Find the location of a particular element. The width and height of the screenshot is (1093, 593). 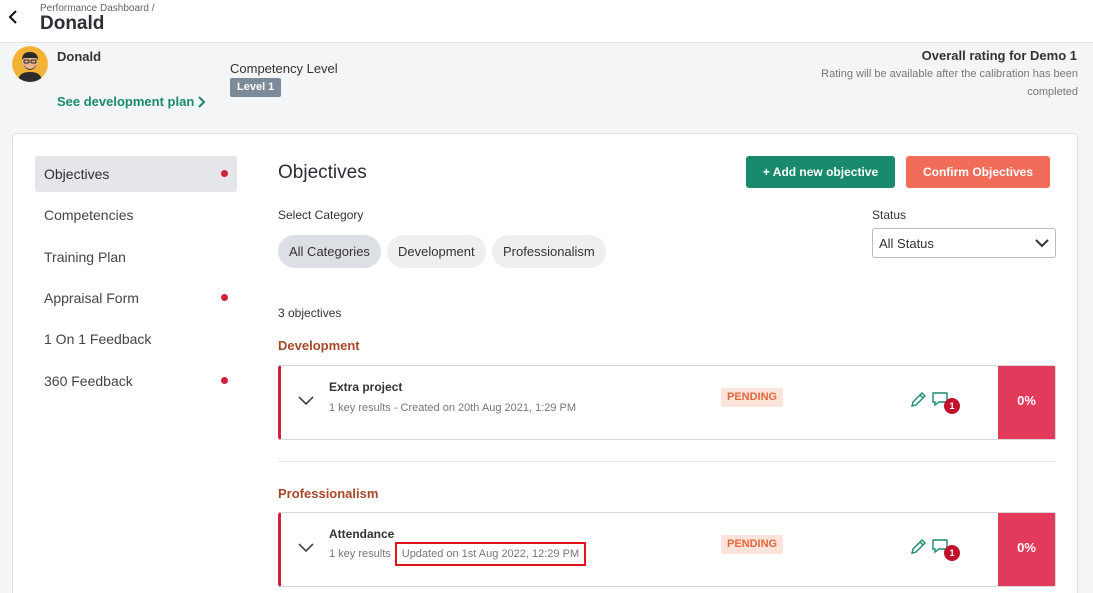

confirm-objectives-button: Confirm Objectives is located at coordinates (978, 172).